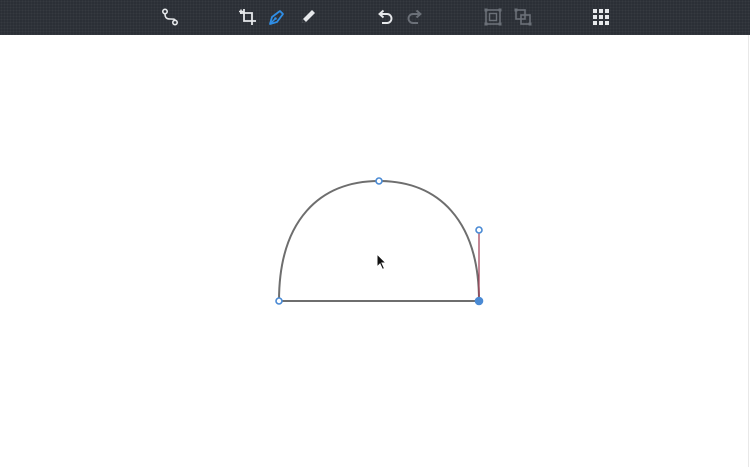 The height and width of the screenshot is (471, 750). I want to click on redo-icon, so click(415, 17).